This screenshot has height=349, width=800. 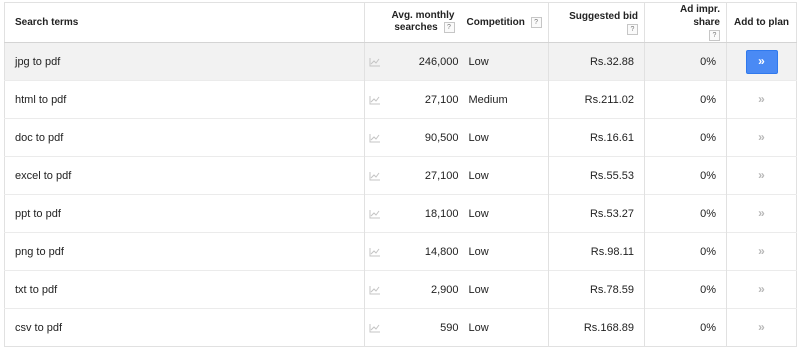 I want to click on search-term-text: html to pdf, so click(x=41, y=99).